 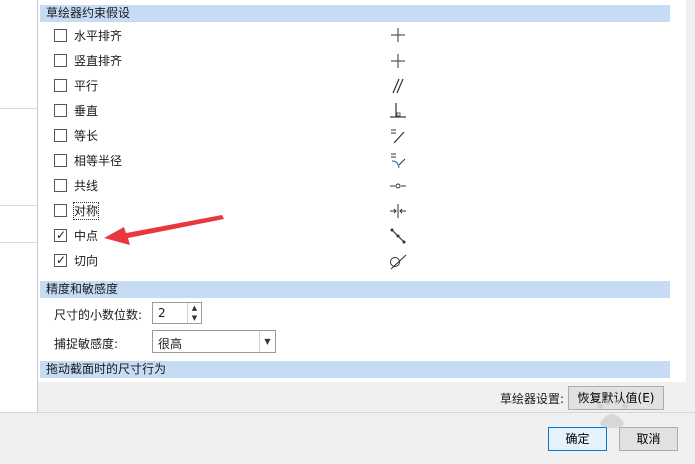 What do you see at coordinates (398, 261) in the screenshot?
I see `tangent-icon` at bounding box center [398, 261].